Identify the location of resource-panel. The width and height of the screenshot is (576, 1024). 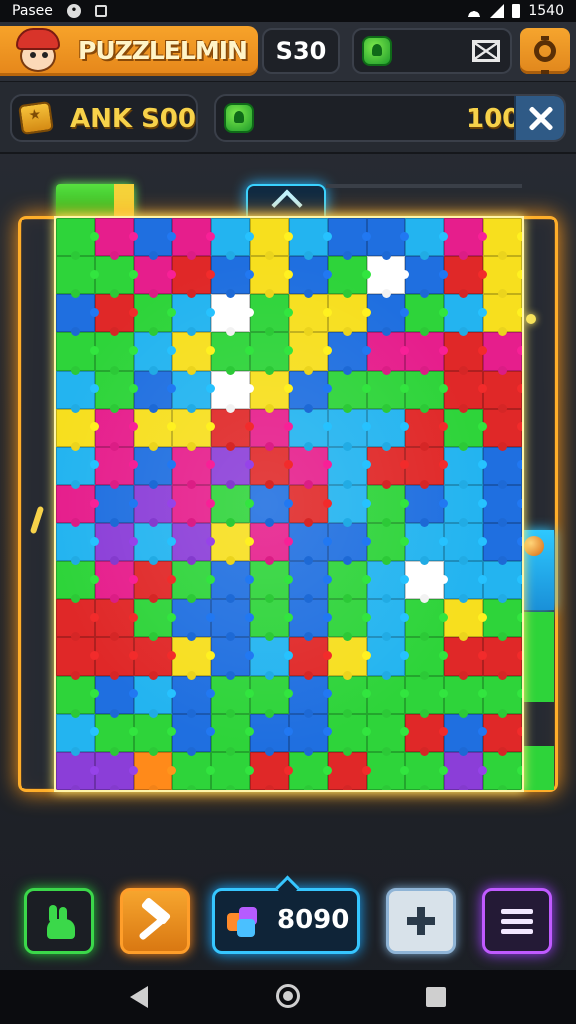
(432, 51).